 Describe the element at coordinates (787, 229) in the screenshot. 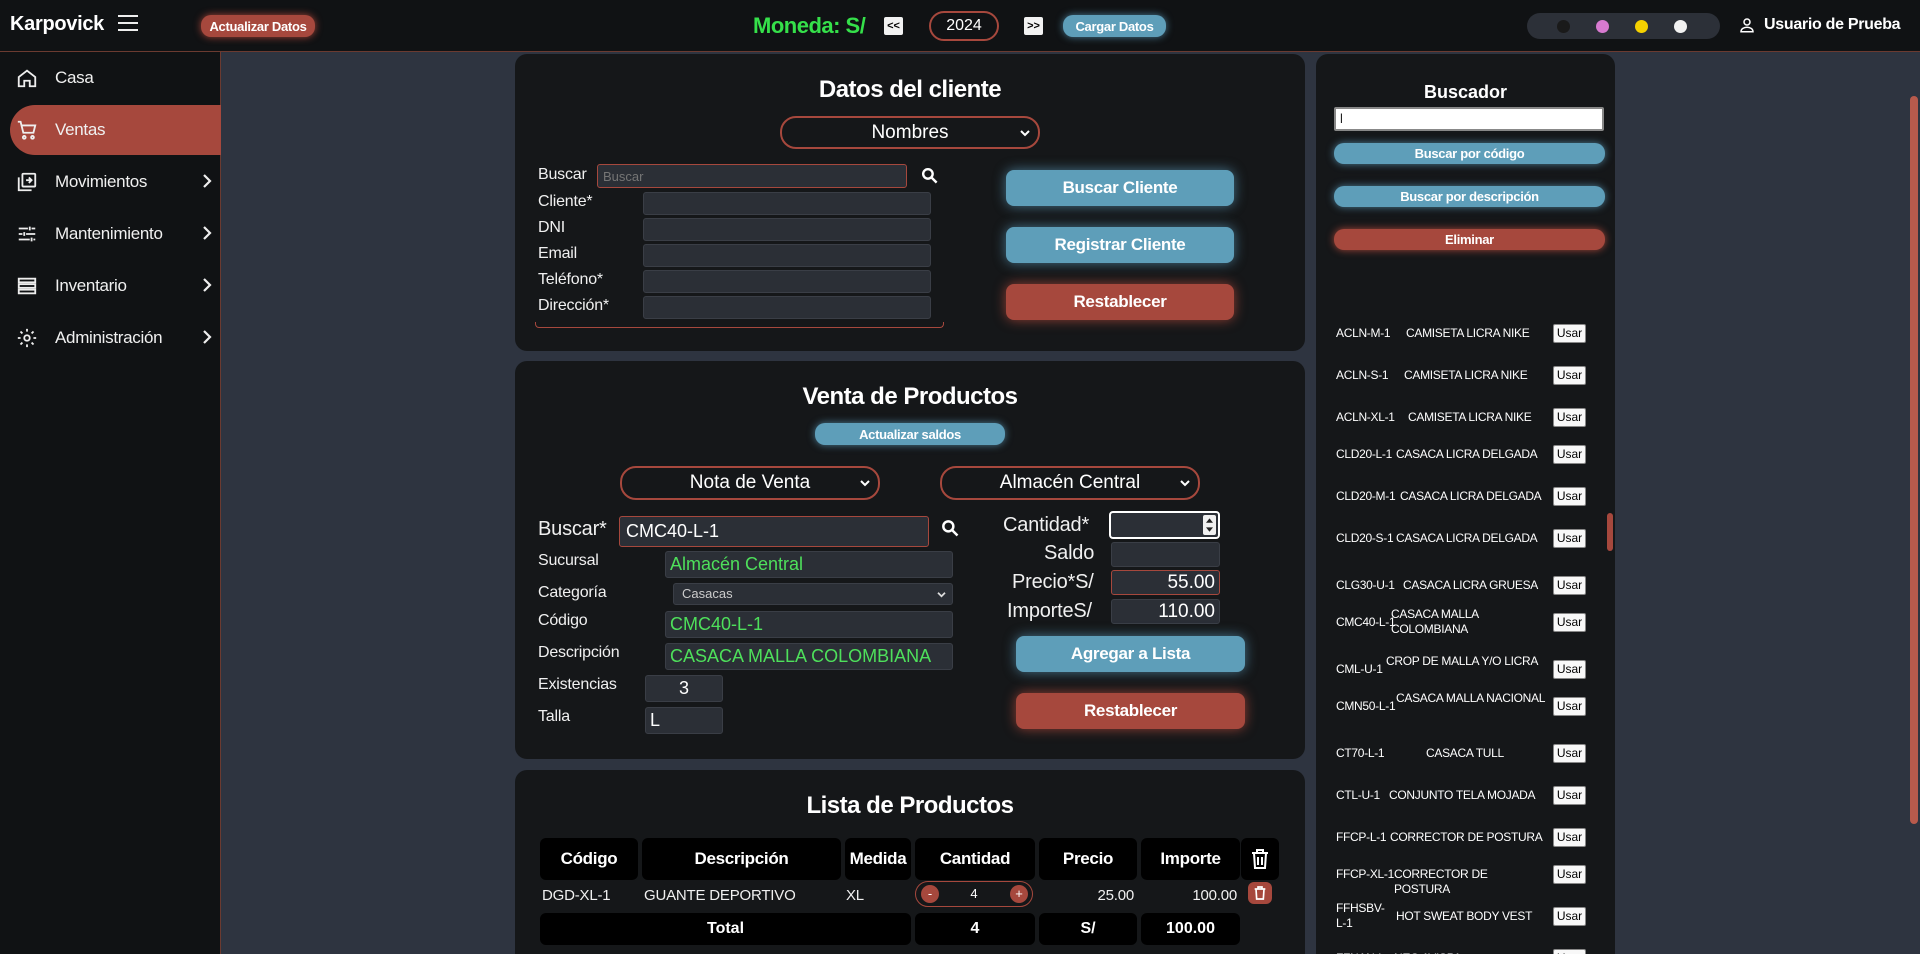

I see `client-dni-input` at that location.